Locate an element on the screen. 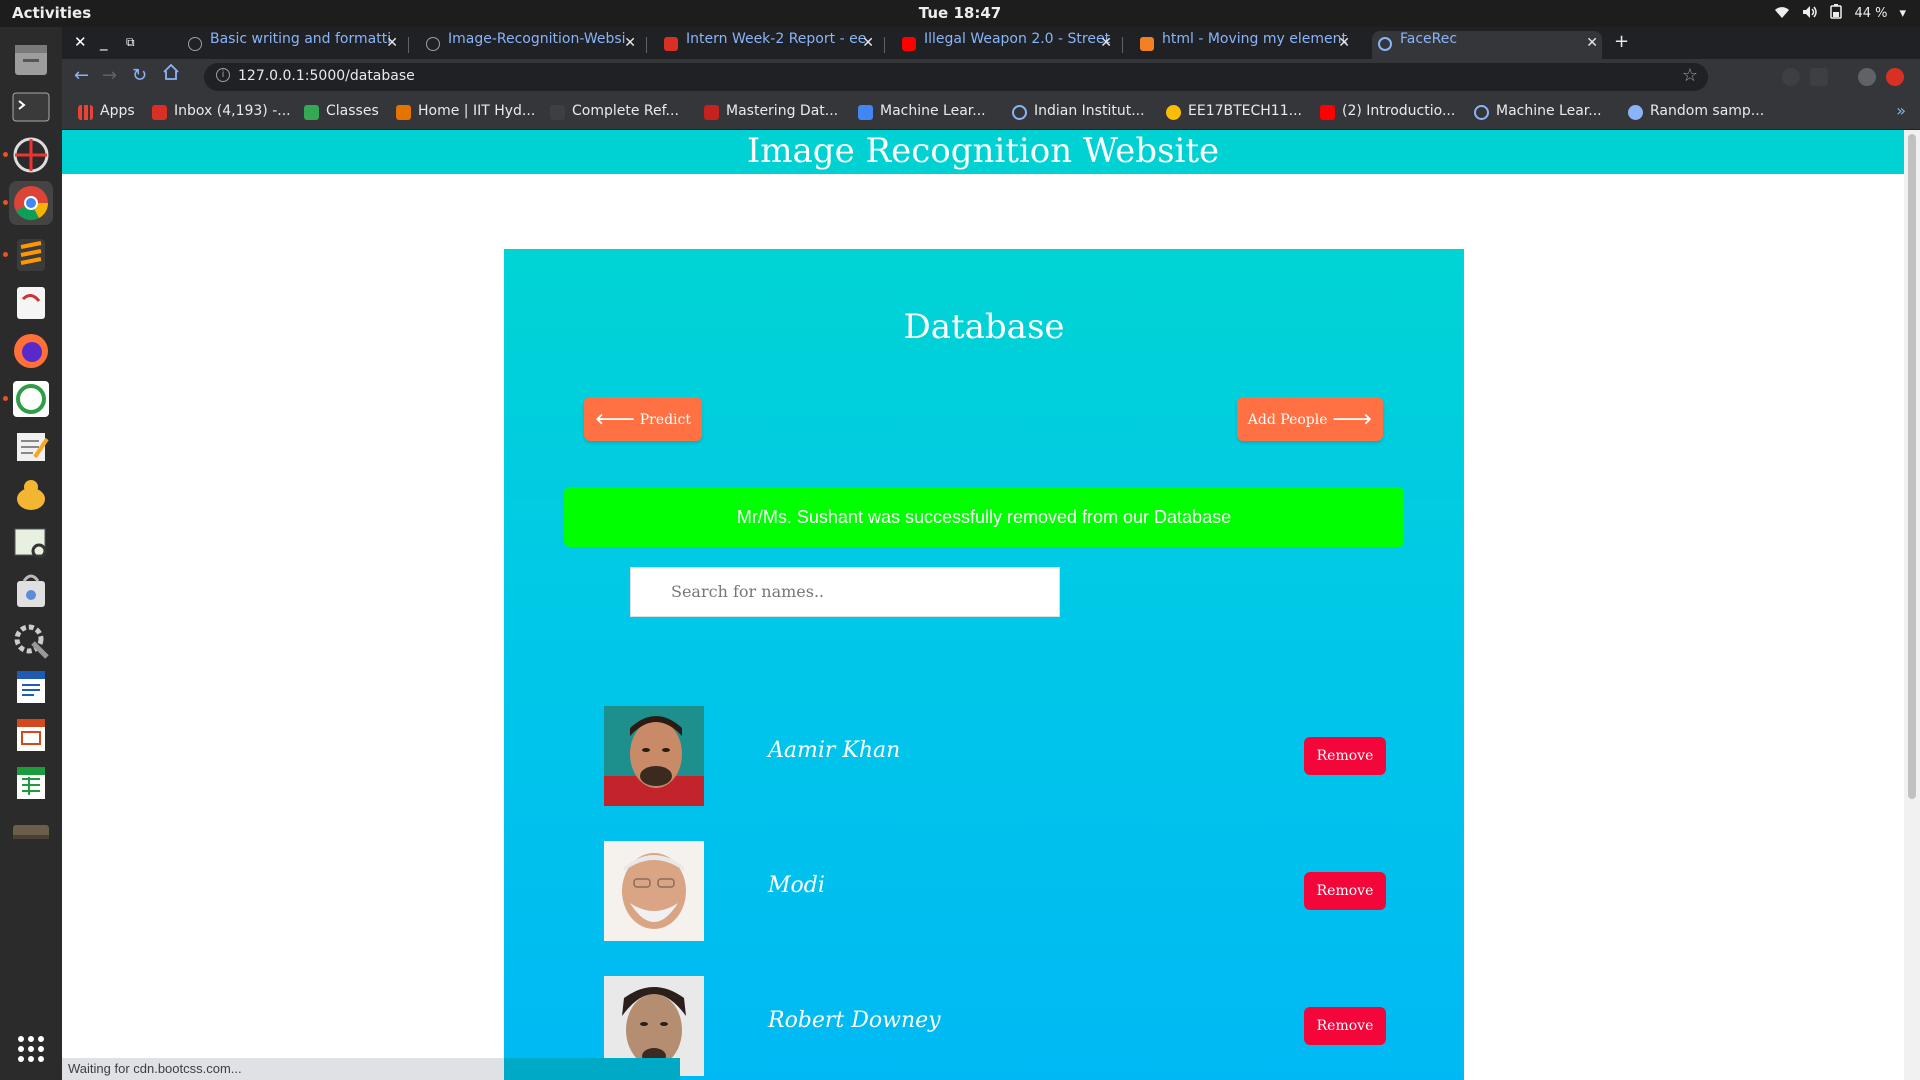 The image size is (1920, 1080). tab-facerec: FaceRec ✕ is located at coordinates (1487, 45).